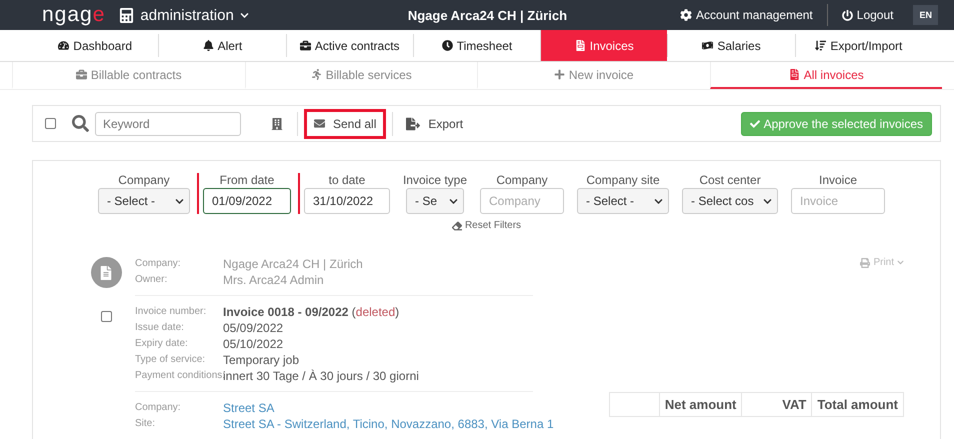  Describe the element at coordinates (222, 45) in the screenshot. I see `nav-tab: Alert` at that location.